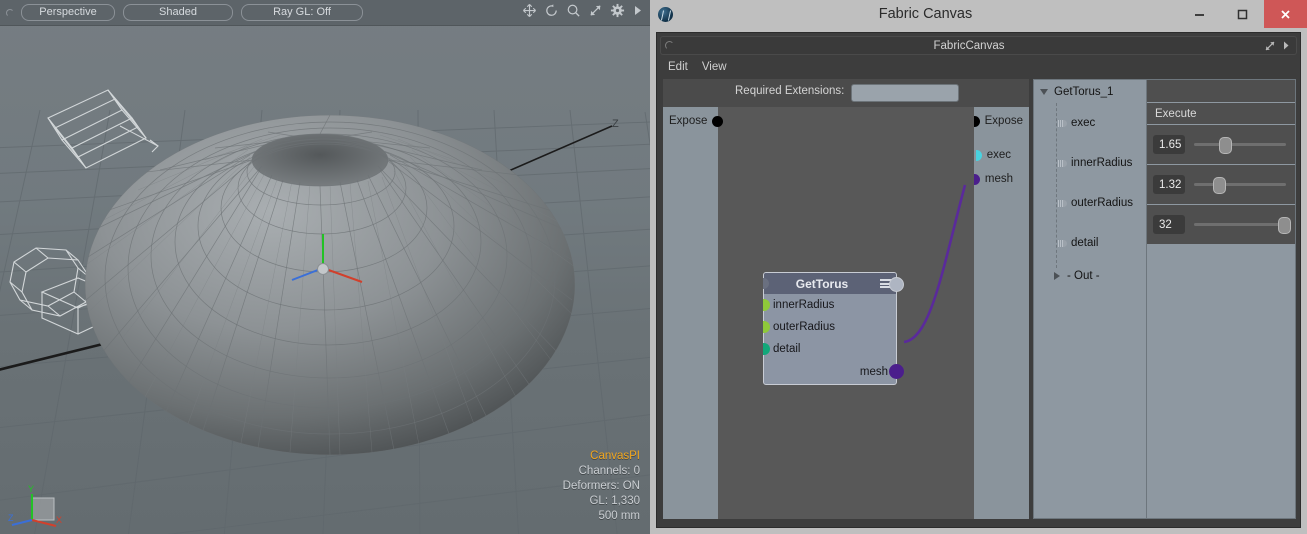 This screenshot has width=1307, height=534. Describe the element at coordinates (1240, 184) in the screenshot. I see `outerradius-slider` at that location.